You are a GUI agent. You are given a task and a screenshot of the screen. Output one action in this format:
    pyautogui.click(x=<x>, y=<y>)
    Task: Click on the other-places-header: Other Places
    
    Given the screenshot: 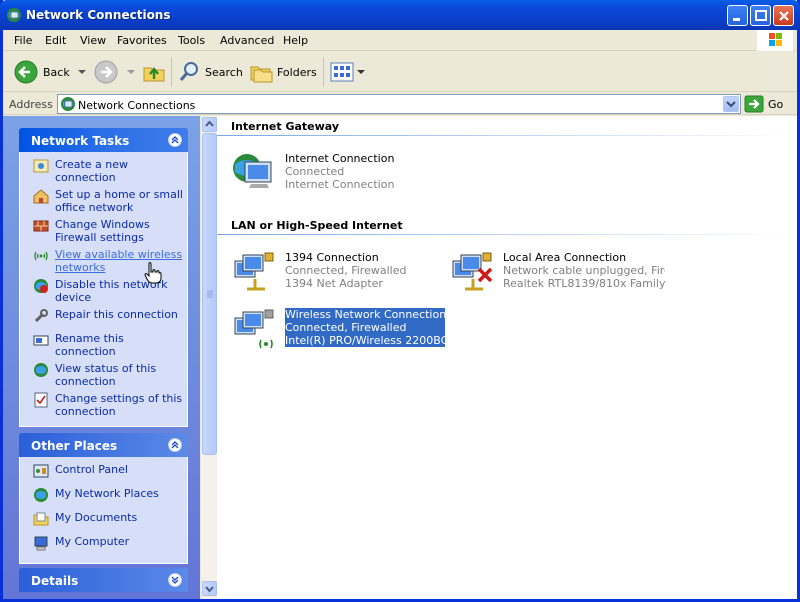 What is the action you would take?
    pyautogui.click(x=103, y=445)
    